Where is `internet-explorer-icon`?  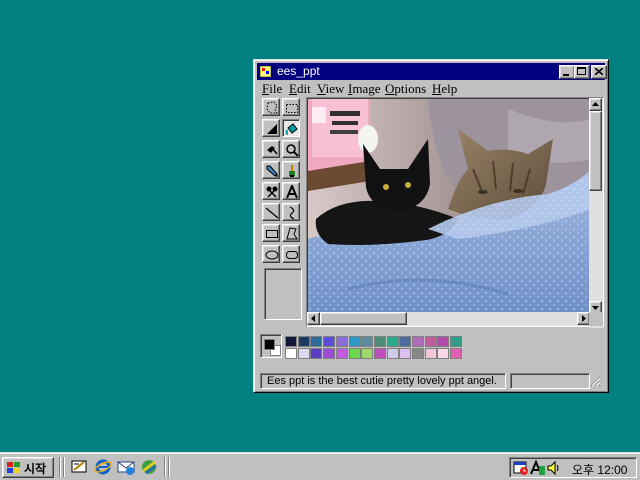 internet-explorer-icon is located at coordinates (103, 467).